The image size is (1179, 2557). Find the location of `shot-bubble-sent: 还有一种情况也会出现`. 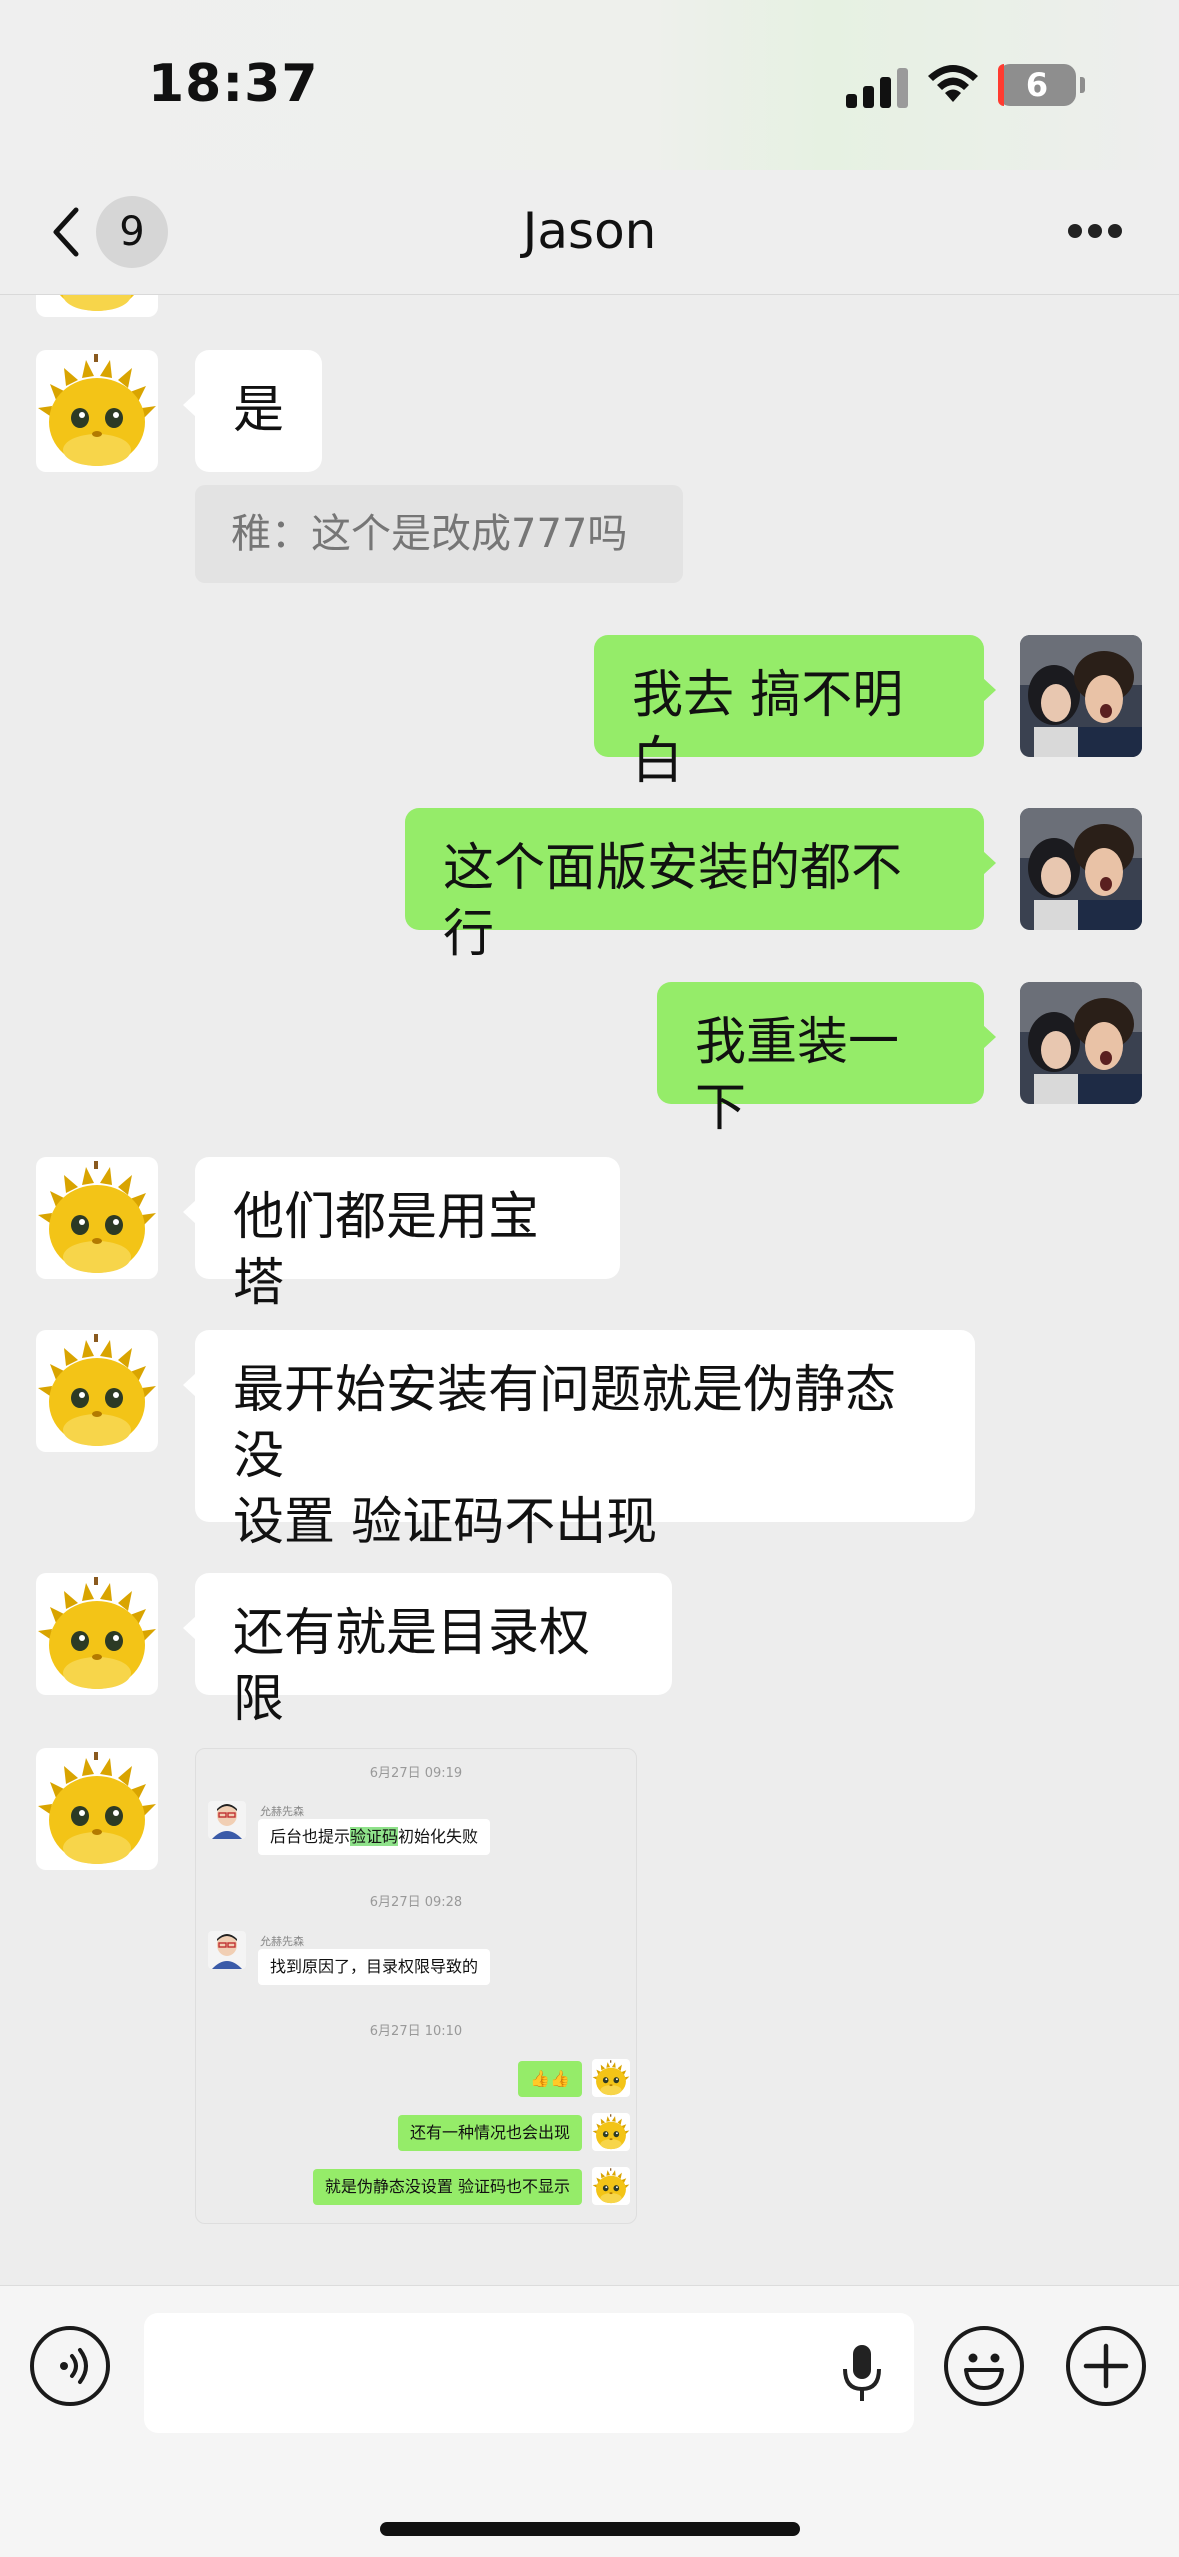

shot-bubble-sent: 还有一种情况也会出现 is located at coordinates (489, 2133).